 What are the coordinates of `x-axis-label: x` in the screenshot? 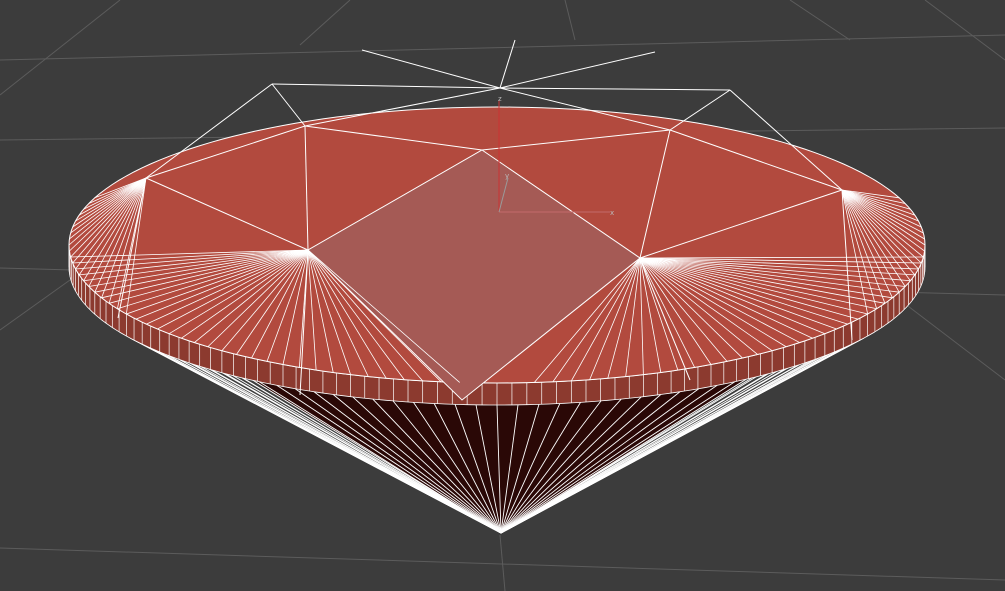 It's located at (612, 213).